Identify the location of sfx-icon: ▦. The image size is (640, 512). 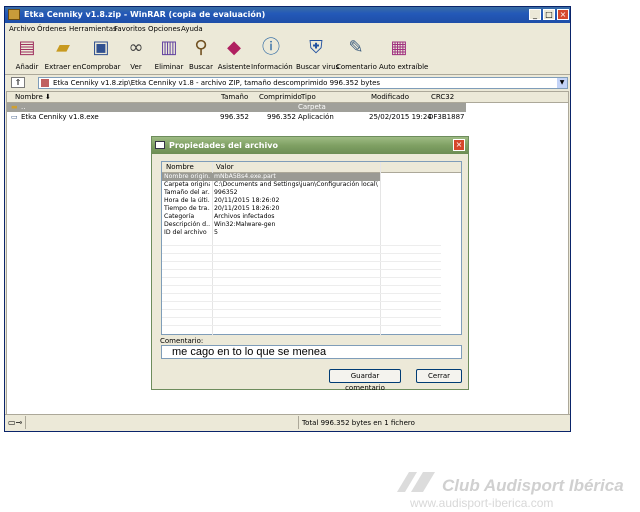
(399, 47).